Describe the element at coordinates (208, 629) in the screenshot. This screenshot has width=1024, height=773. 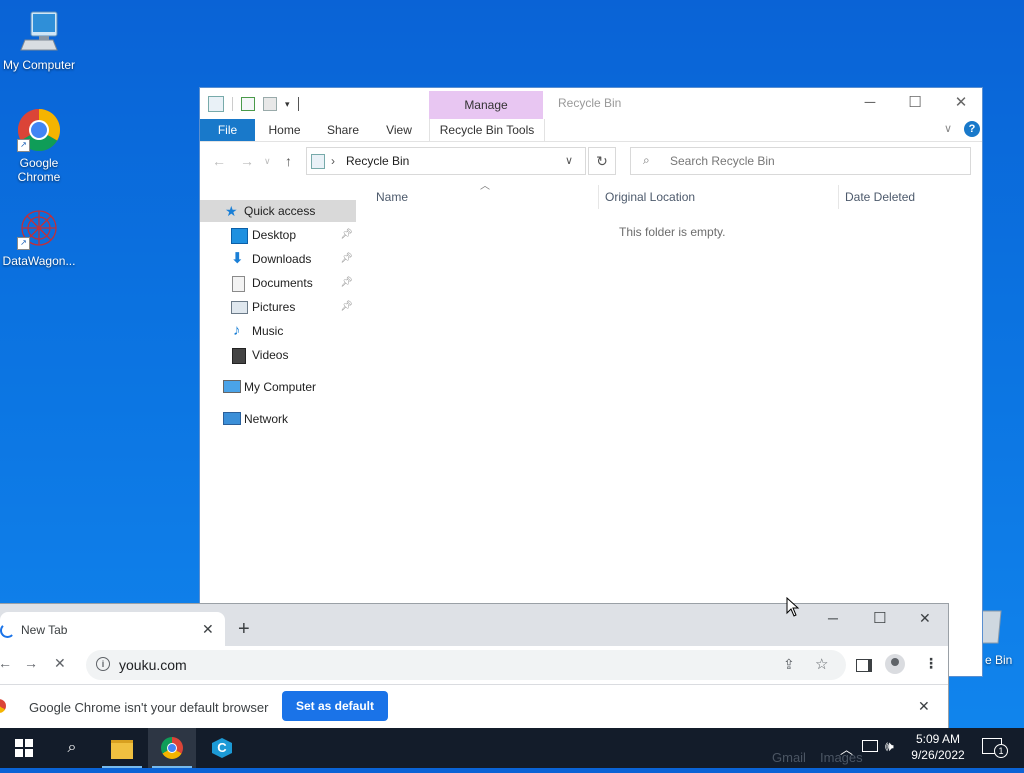
I see `tab-close-icon: ✕` at that location.